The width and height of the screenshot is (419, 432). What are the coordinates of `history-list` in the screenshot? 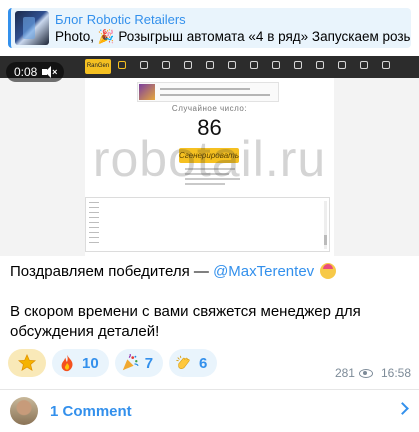 It's located at (207, 224).